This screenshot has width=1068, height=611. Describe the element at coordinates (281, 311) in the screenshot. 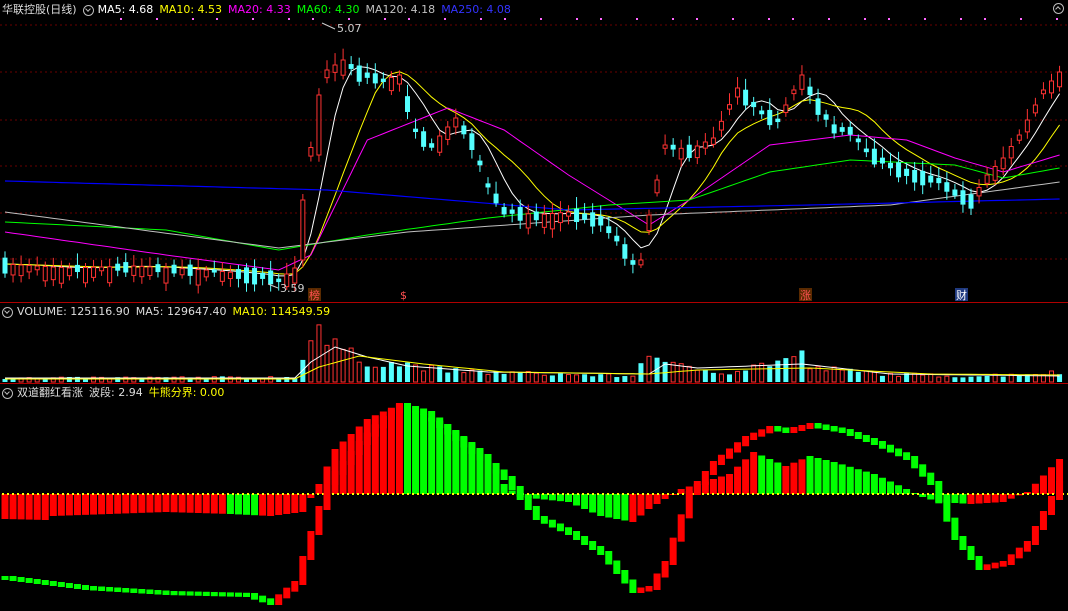

I see `volume-ma10-label: MA10: 114549.59` at that location.